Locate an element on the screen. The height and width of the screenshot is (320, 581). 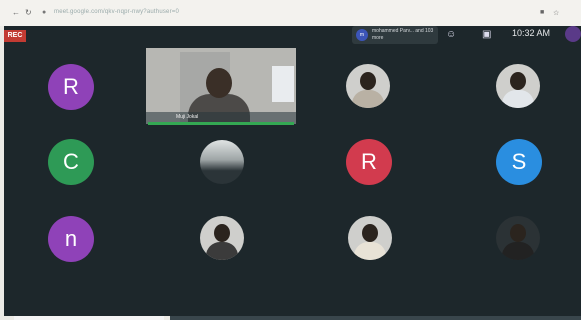
chat-icon: ▣ is located at coordinates (486, 34).